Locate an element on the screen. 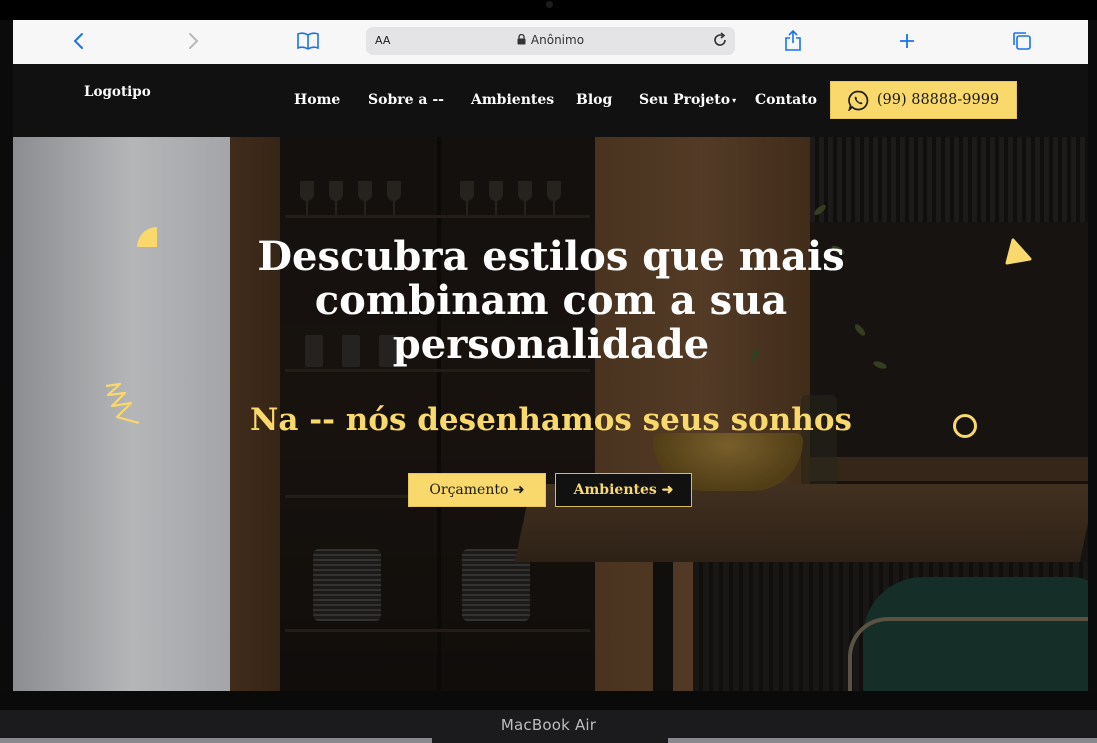  nav-blog: Blog is located at coordinates (594, 100).